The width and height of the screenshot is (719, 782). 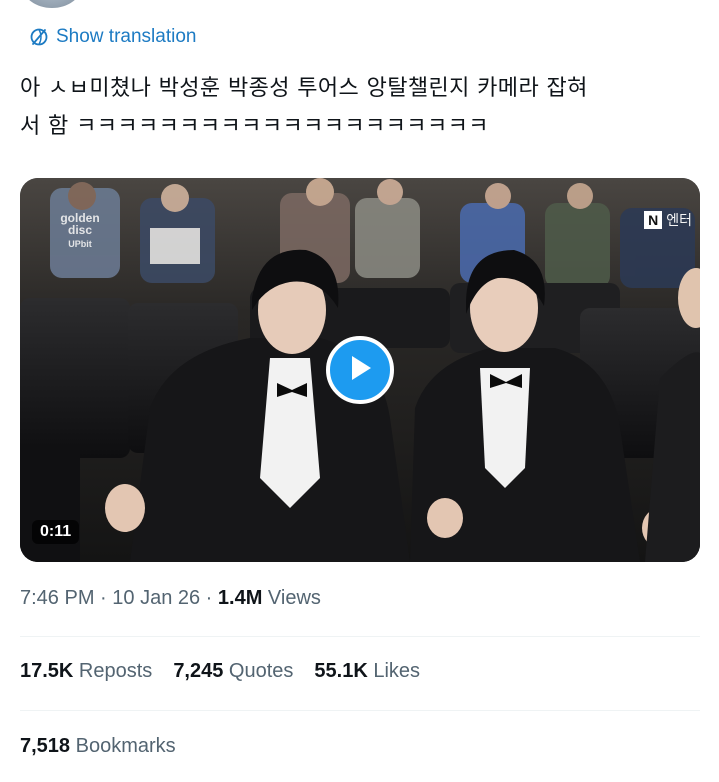 What do you see at coordinates (47, 671) in the screenshot?
I see `reposts-count: 17.5K` at bounding box center [47, 671].